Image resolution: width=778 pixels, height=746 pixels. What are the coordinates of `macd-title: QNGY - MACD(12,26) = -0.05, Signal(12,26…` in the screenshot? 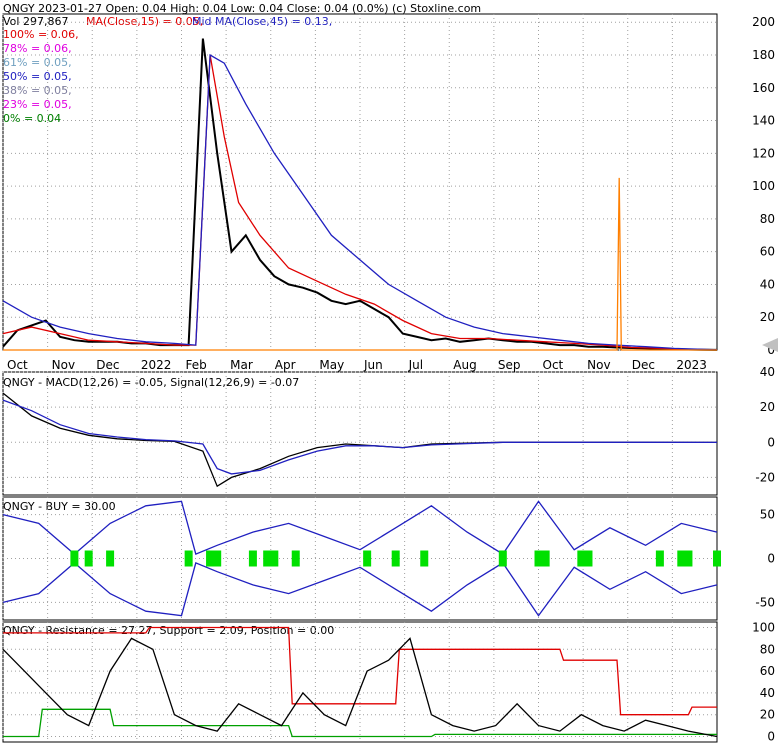 It's located at (151, 382).